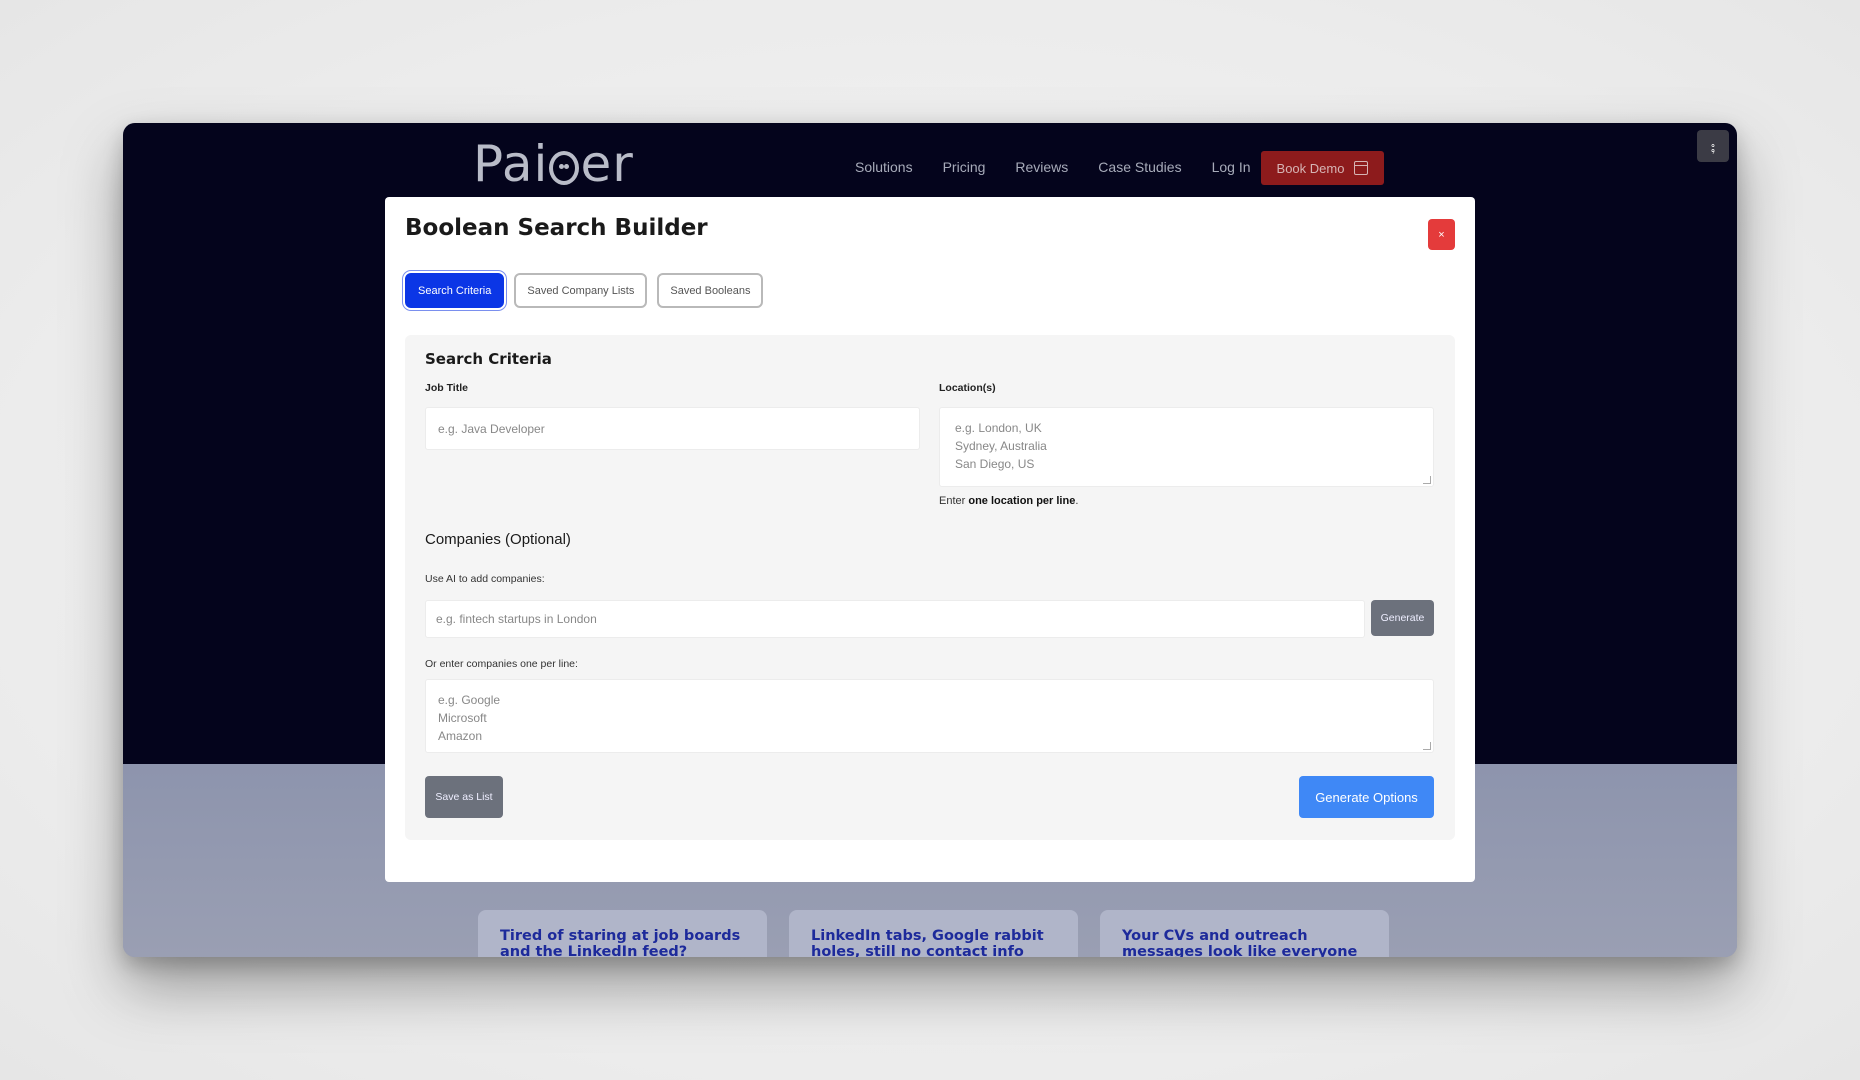 The height and width of the screenshot is (1080, 1860). Describe the element at coordinates (1366, 797) in the screenshot. I see `generate-options-button: Generate Options` at that location.